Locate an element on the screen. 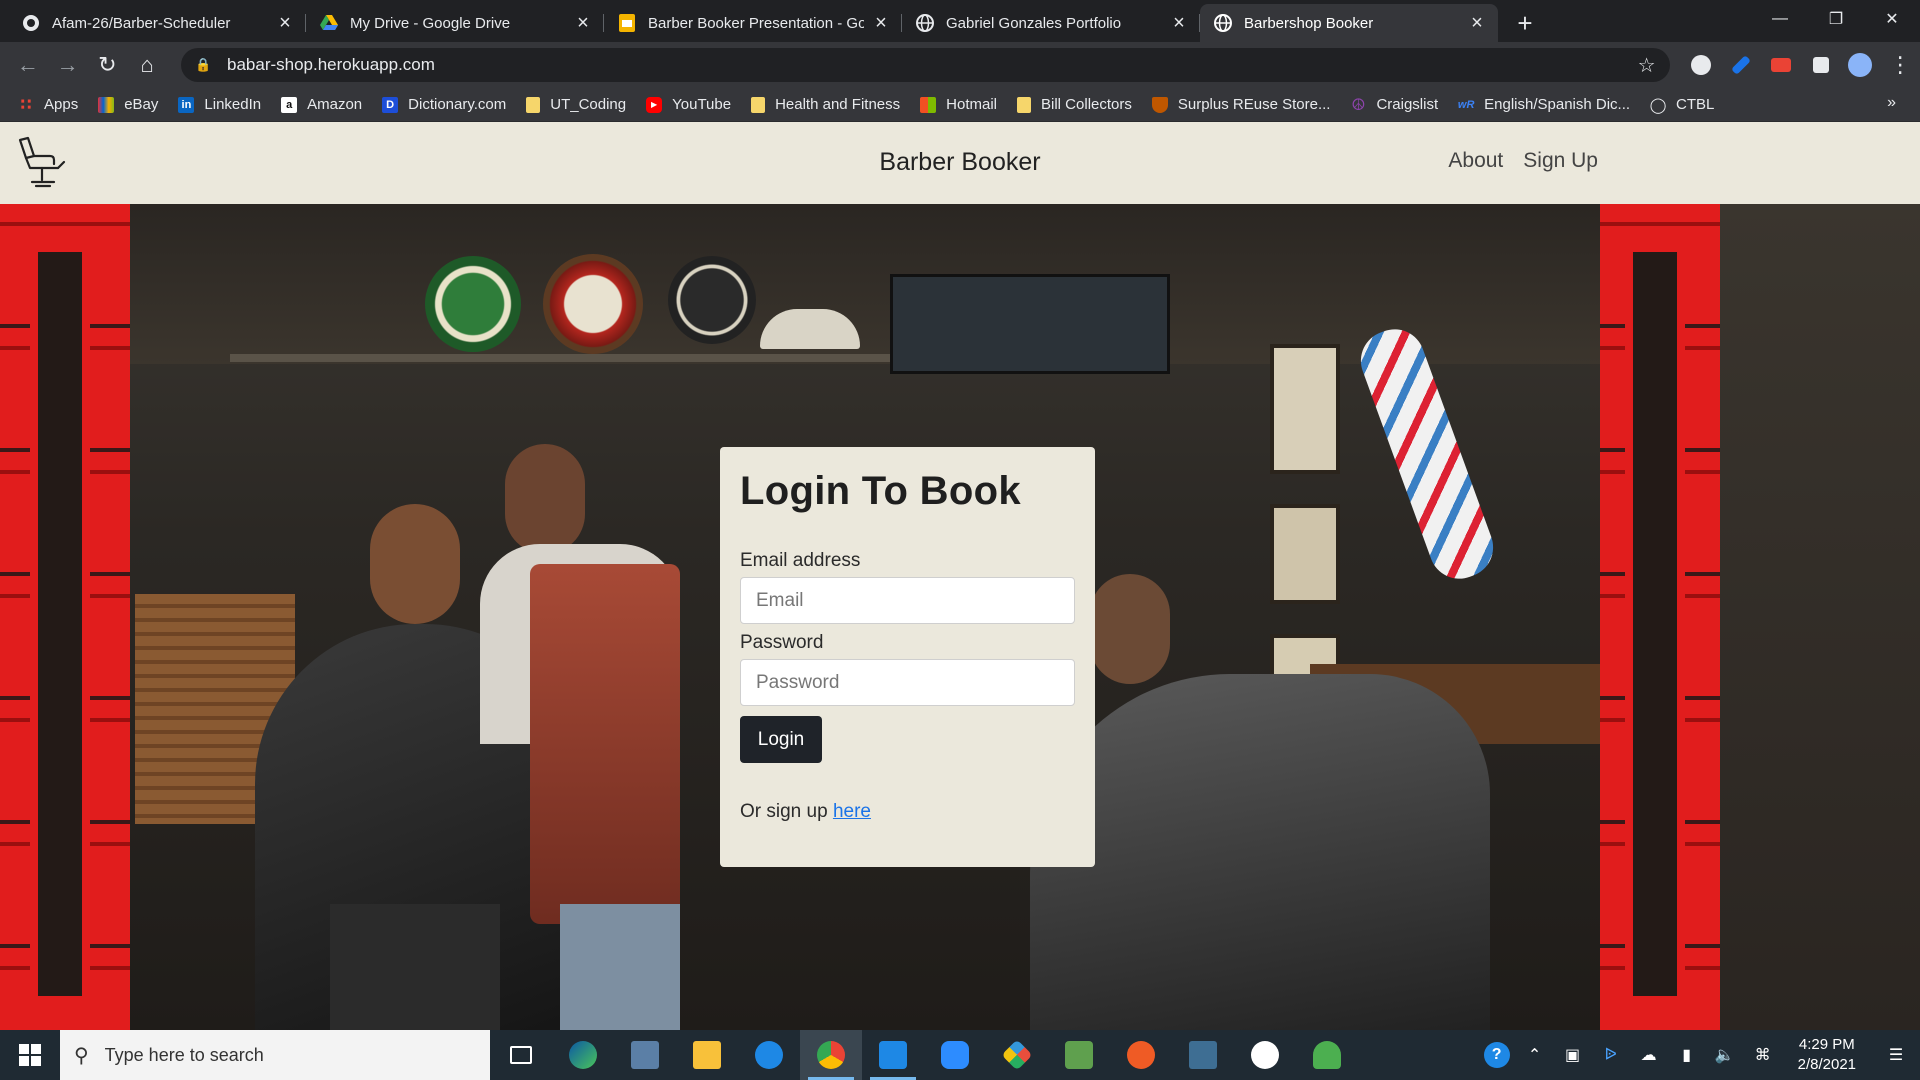 This screenshot has width=1920, height=1080. apps-grid-icon: ∷ is located at coordinates (26, 105).